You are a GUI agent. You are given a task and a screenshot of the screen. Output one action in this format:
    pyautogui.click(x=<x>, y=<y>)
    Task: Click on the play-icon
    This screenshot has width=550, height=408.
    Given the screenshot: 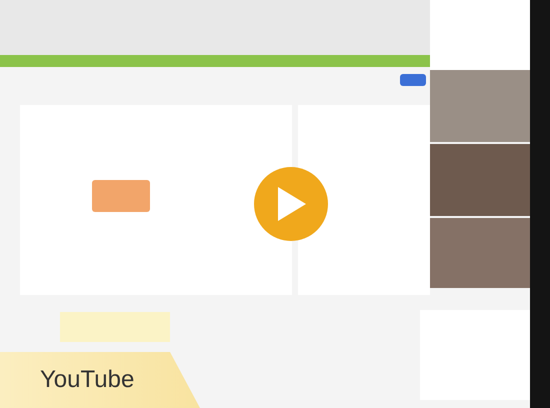 What is the action you would take?
    pyautogui.click(x=291, y=204)
    